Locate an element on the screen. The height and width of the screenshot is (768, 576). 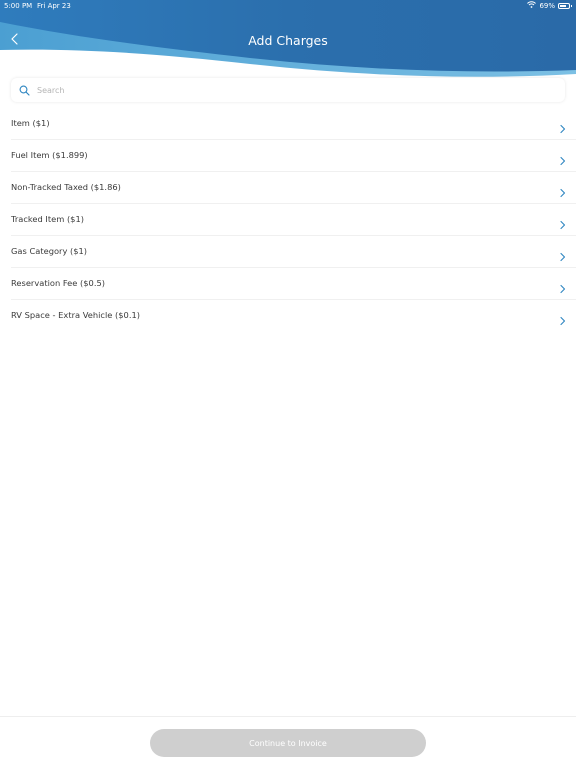
continue-to-invoice-button: Continue to Invoice is located at coordinates (288, 743).